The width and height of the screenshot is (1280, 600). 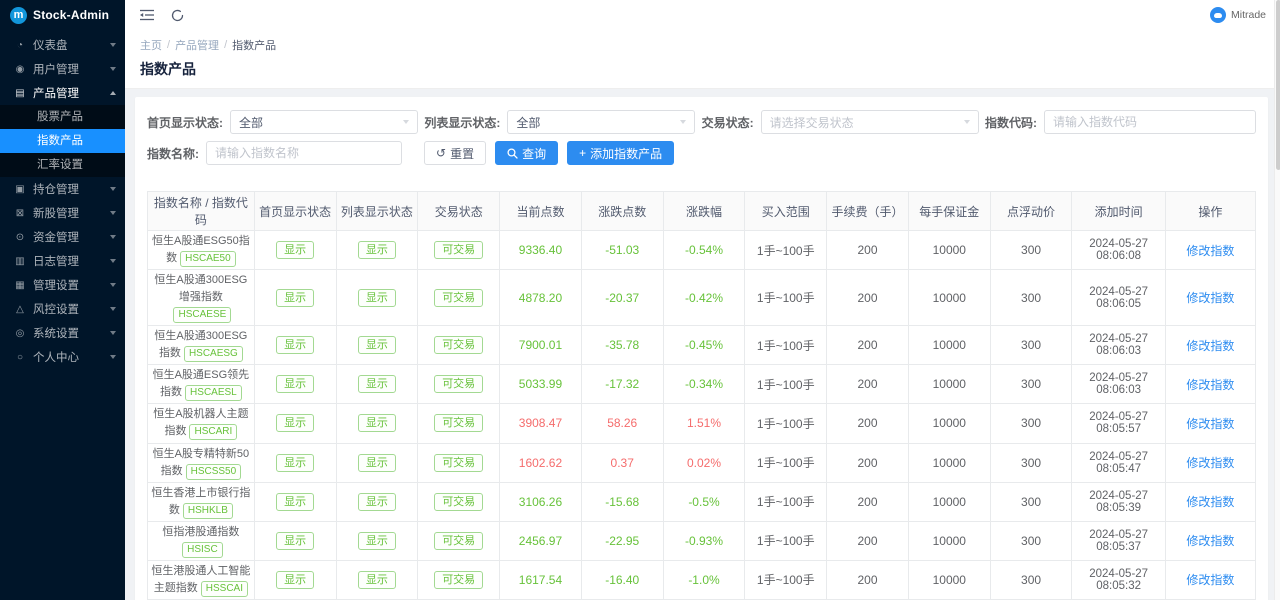 I want to click on scrollbar-thumb, so click(x=1277, y=85).